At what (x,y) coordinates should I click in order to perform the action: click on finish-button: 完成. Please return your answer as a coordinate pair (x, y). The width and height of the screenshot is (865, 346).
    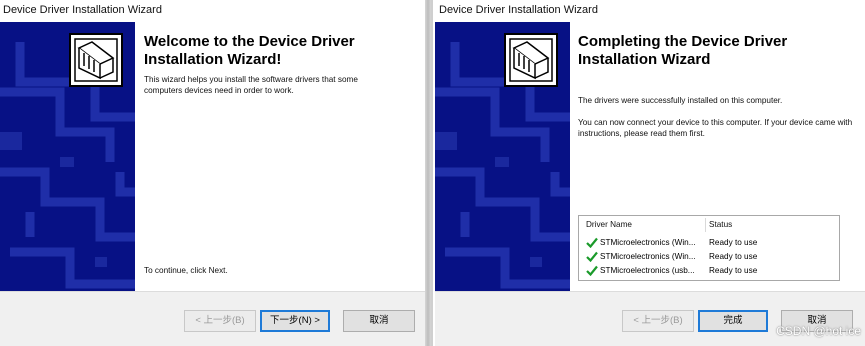
    Looking at the image, I should click on (733, 321).